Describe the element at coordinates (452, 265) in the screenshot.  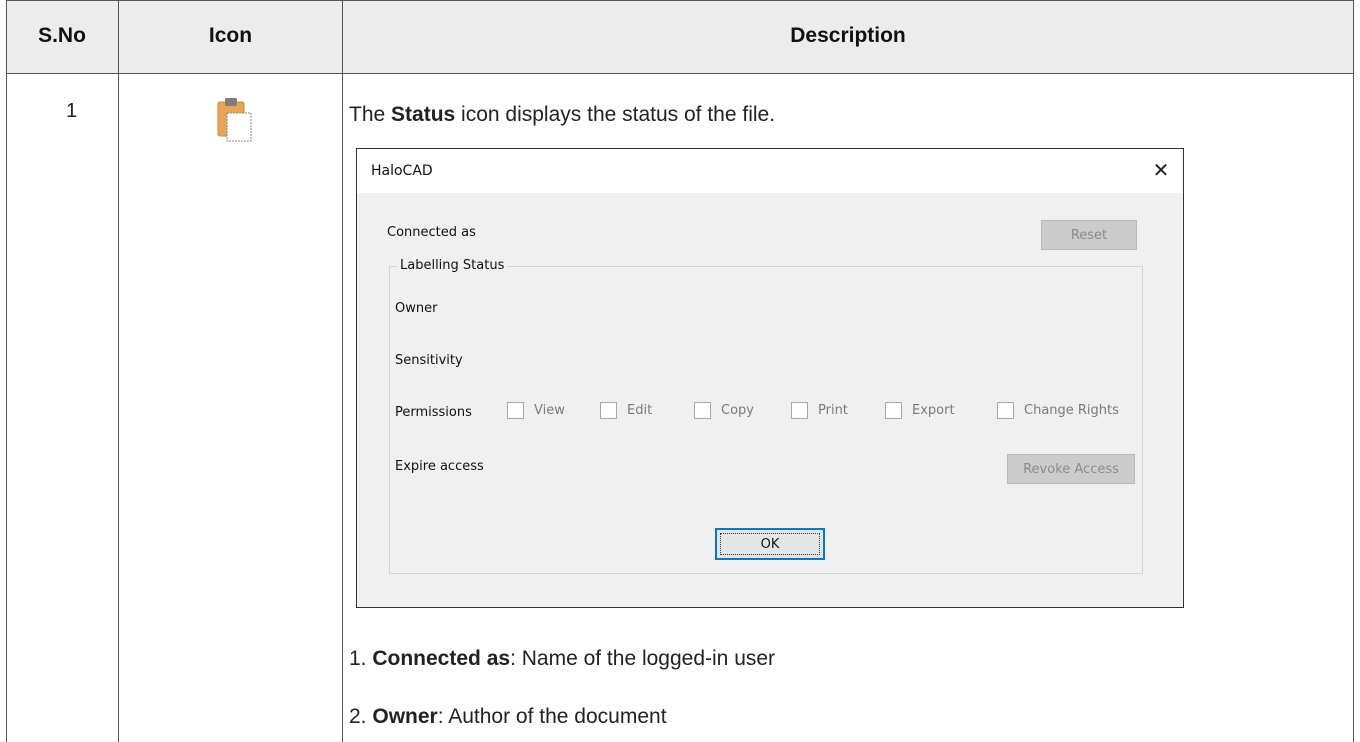
I see `labelling-status-legend: Labelling Status` at that location.